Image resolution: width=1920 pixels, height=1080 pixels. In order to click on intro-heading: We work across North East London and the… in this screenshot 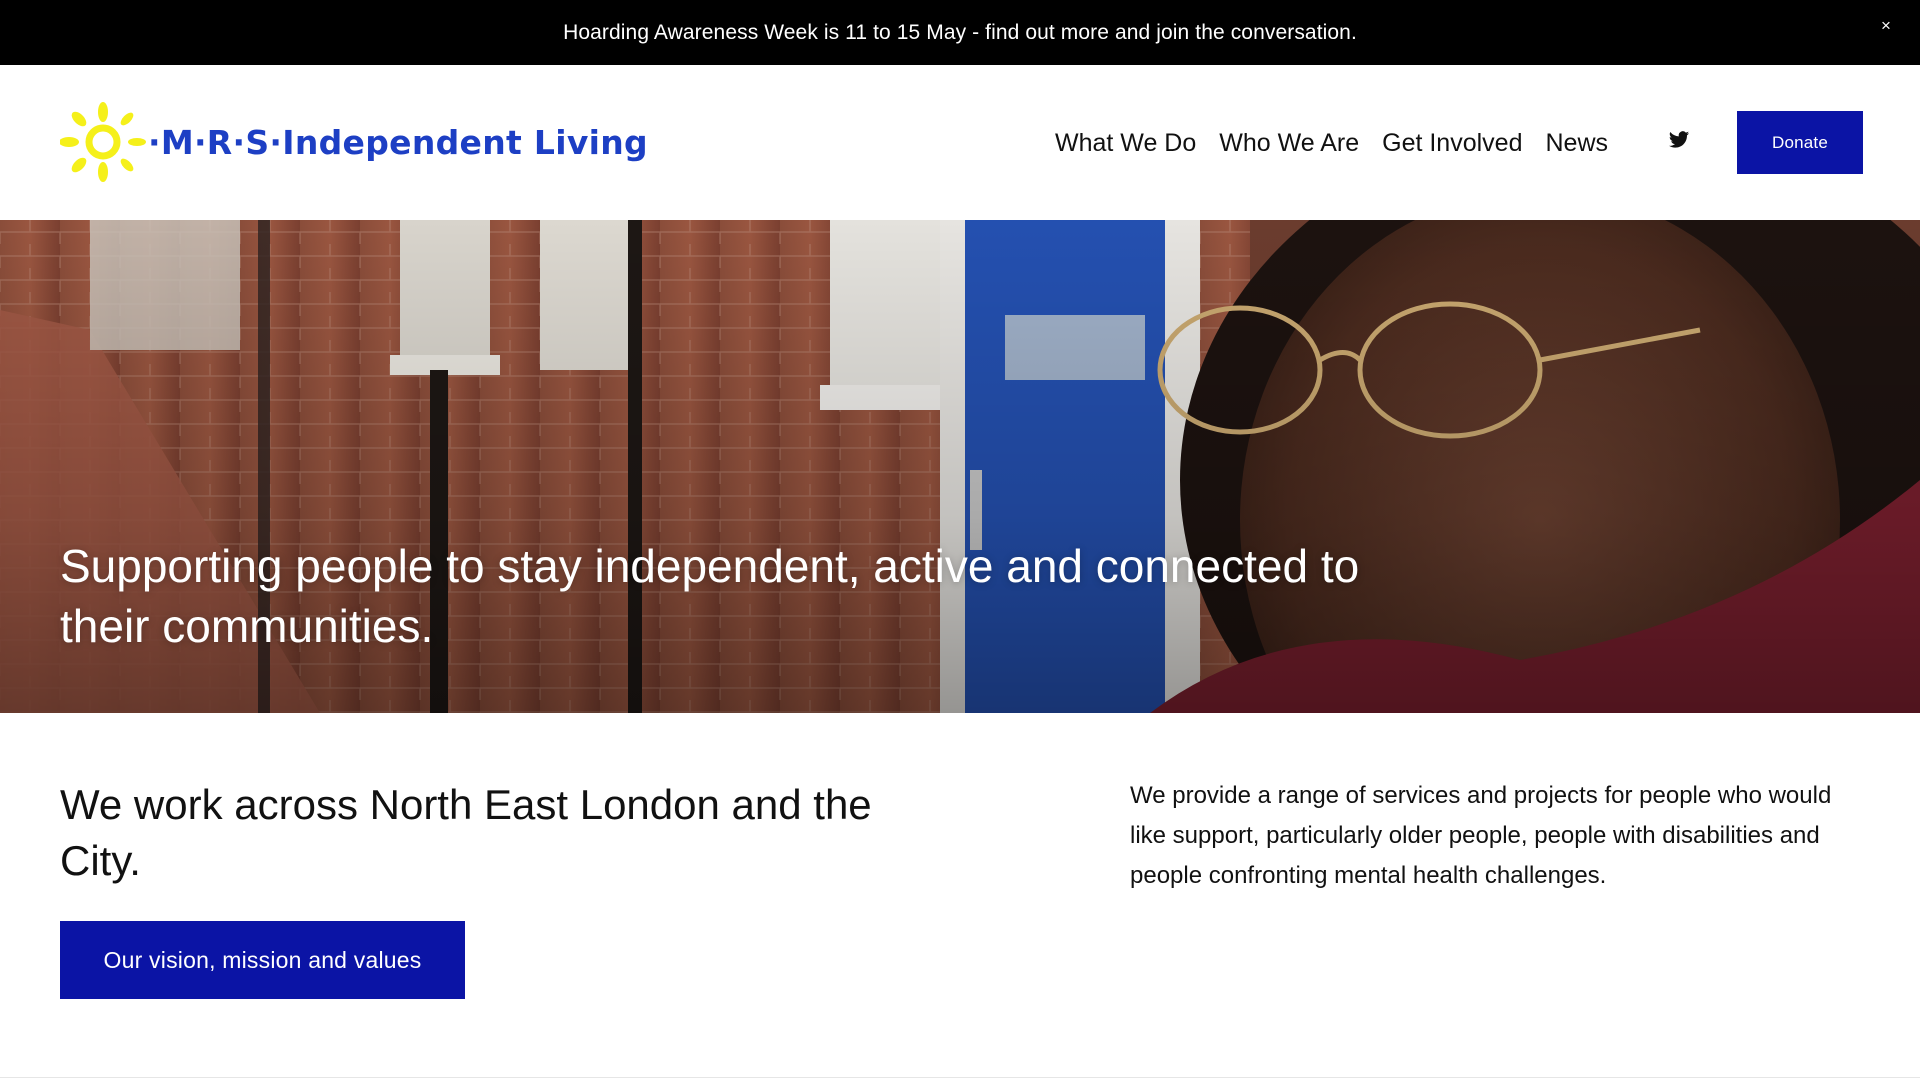, I will do `click(466, 832)`.